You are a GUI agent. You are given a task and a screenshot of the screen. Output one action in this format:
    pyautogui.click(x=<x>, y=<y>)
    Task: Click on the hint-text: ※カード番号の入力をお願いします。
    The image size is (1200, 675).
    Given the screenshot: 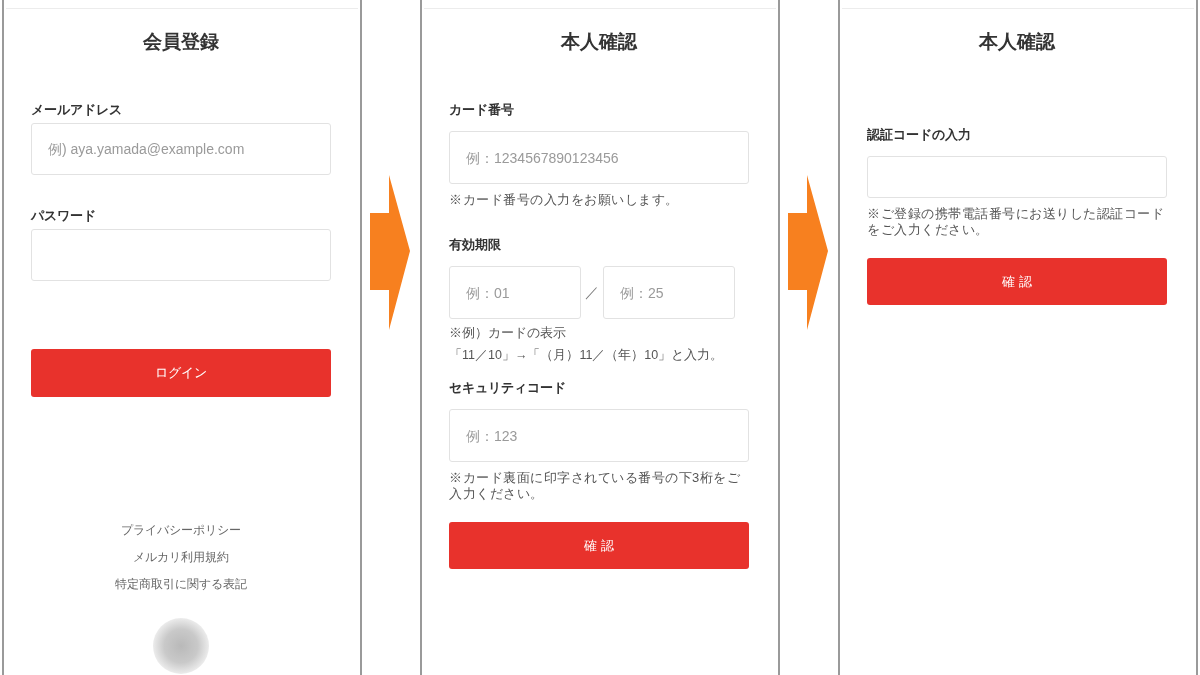 What is the action you would take?
    pyautogui.click(x=564, y=200)
    